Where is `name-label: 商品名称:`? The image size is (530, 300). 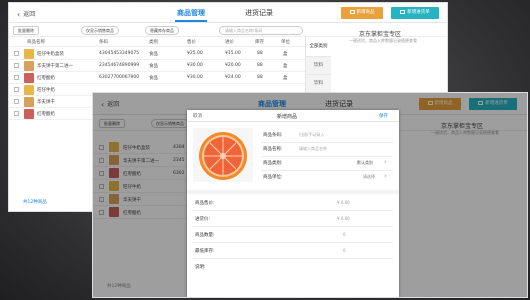 name-label: 商品名称: is located at coordinates (273, 149).